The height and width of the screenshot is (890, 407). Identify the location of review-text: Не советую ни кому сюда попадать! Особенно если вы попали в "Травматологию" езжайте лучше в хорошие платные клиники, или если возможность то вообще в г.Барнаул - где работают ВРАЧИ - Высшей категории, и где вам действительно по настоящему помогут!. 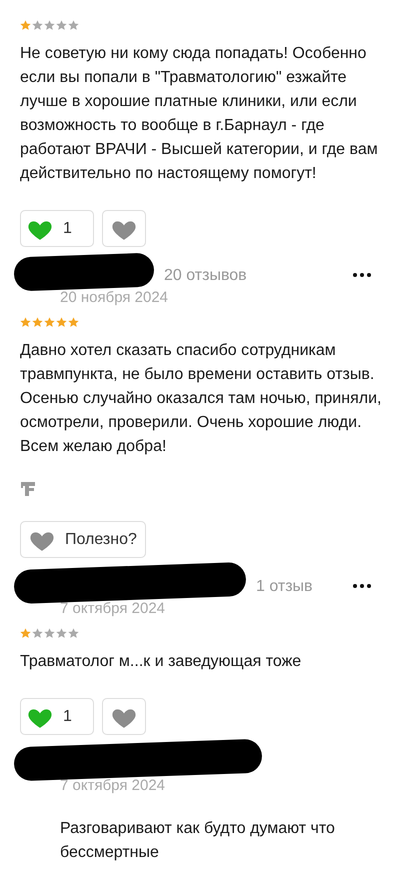
(199, 114).